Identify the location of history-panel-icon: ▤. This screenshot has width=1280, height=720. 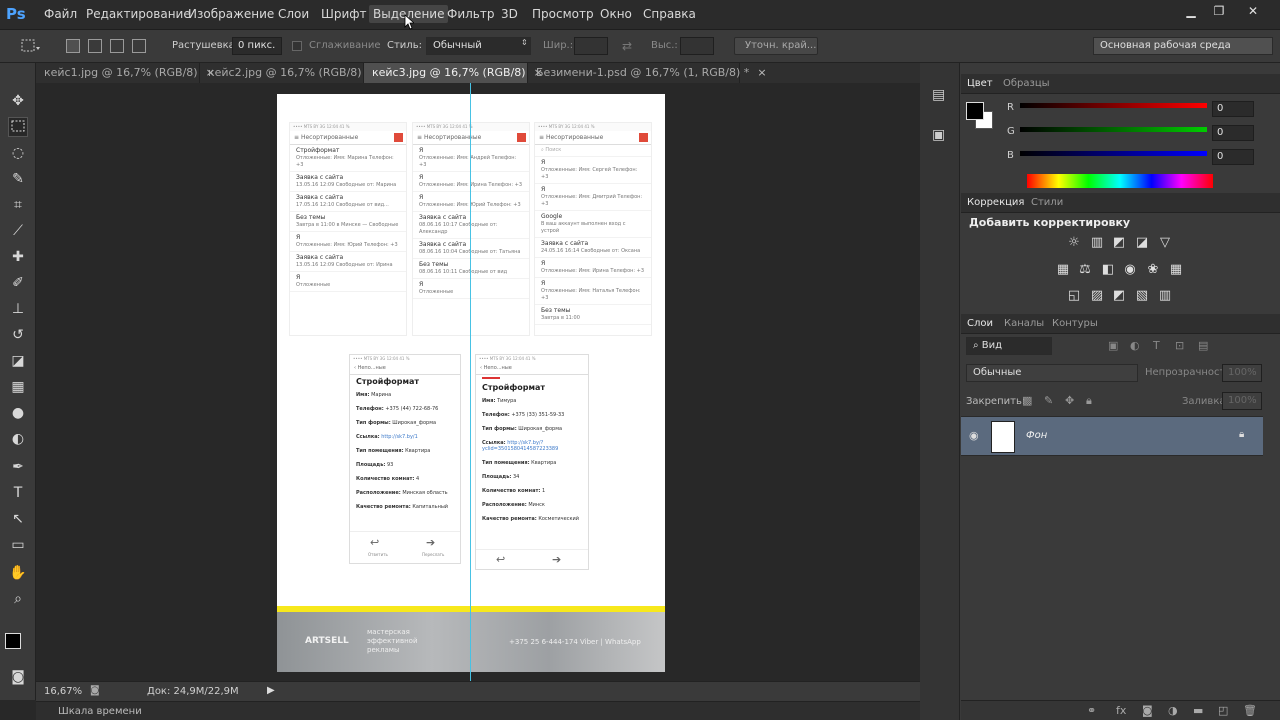
(938, 95).